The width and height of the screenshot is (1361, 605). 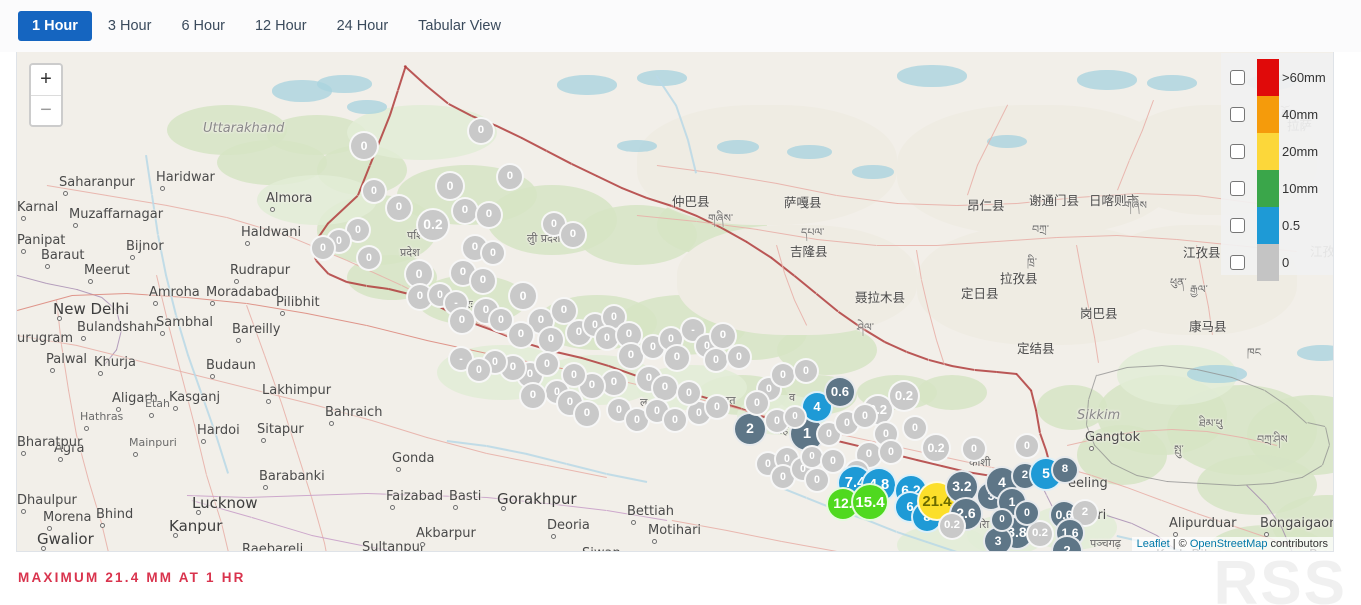 I want to click on rain-station-marker: 2, so click(x=750, y=429).